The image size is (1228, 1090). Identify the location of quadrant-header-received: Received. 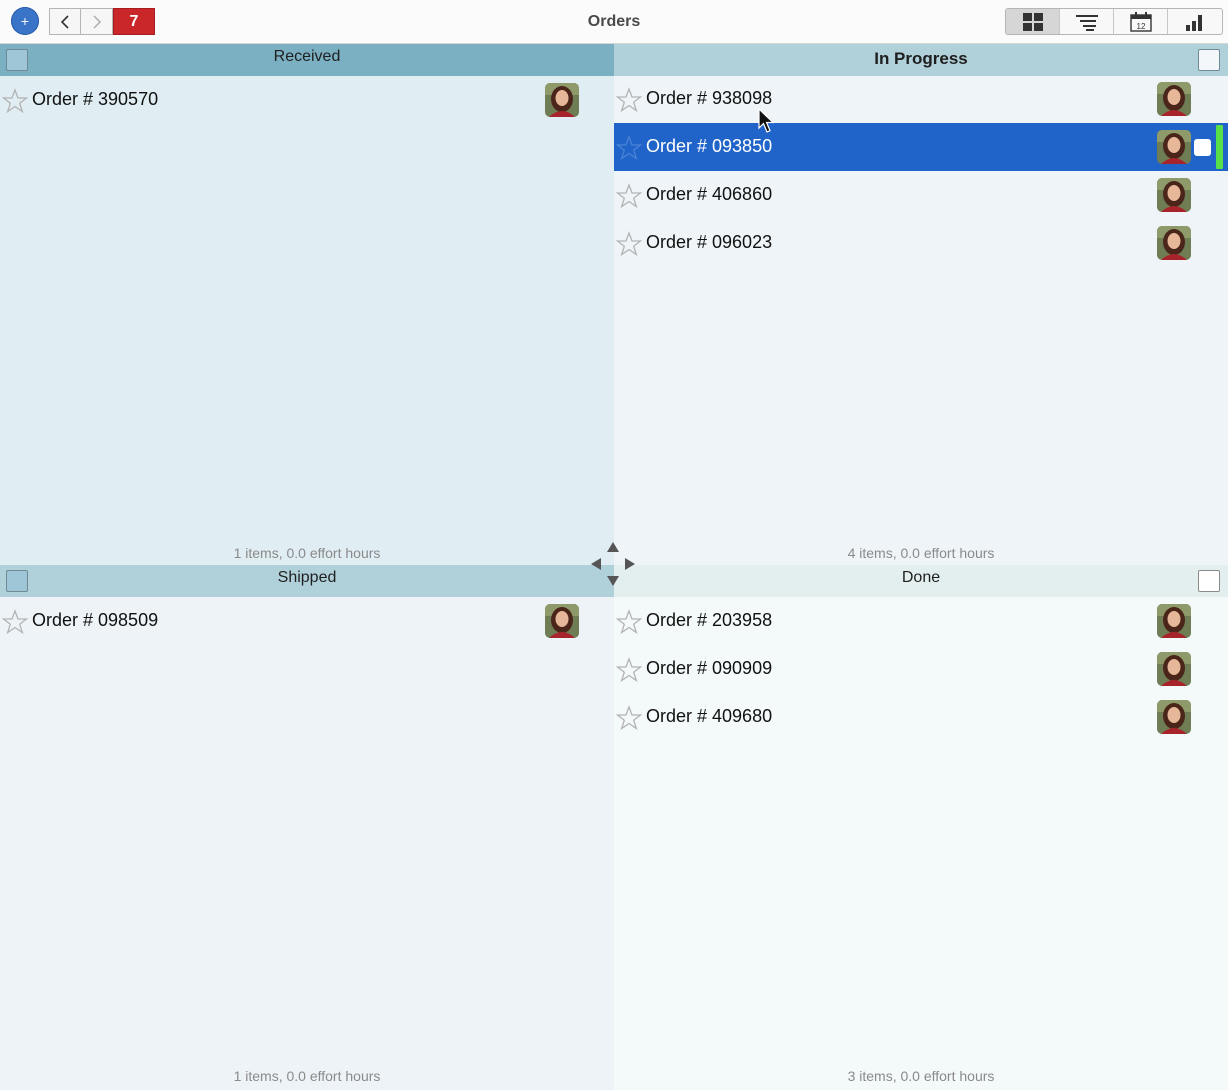
(307, 60).